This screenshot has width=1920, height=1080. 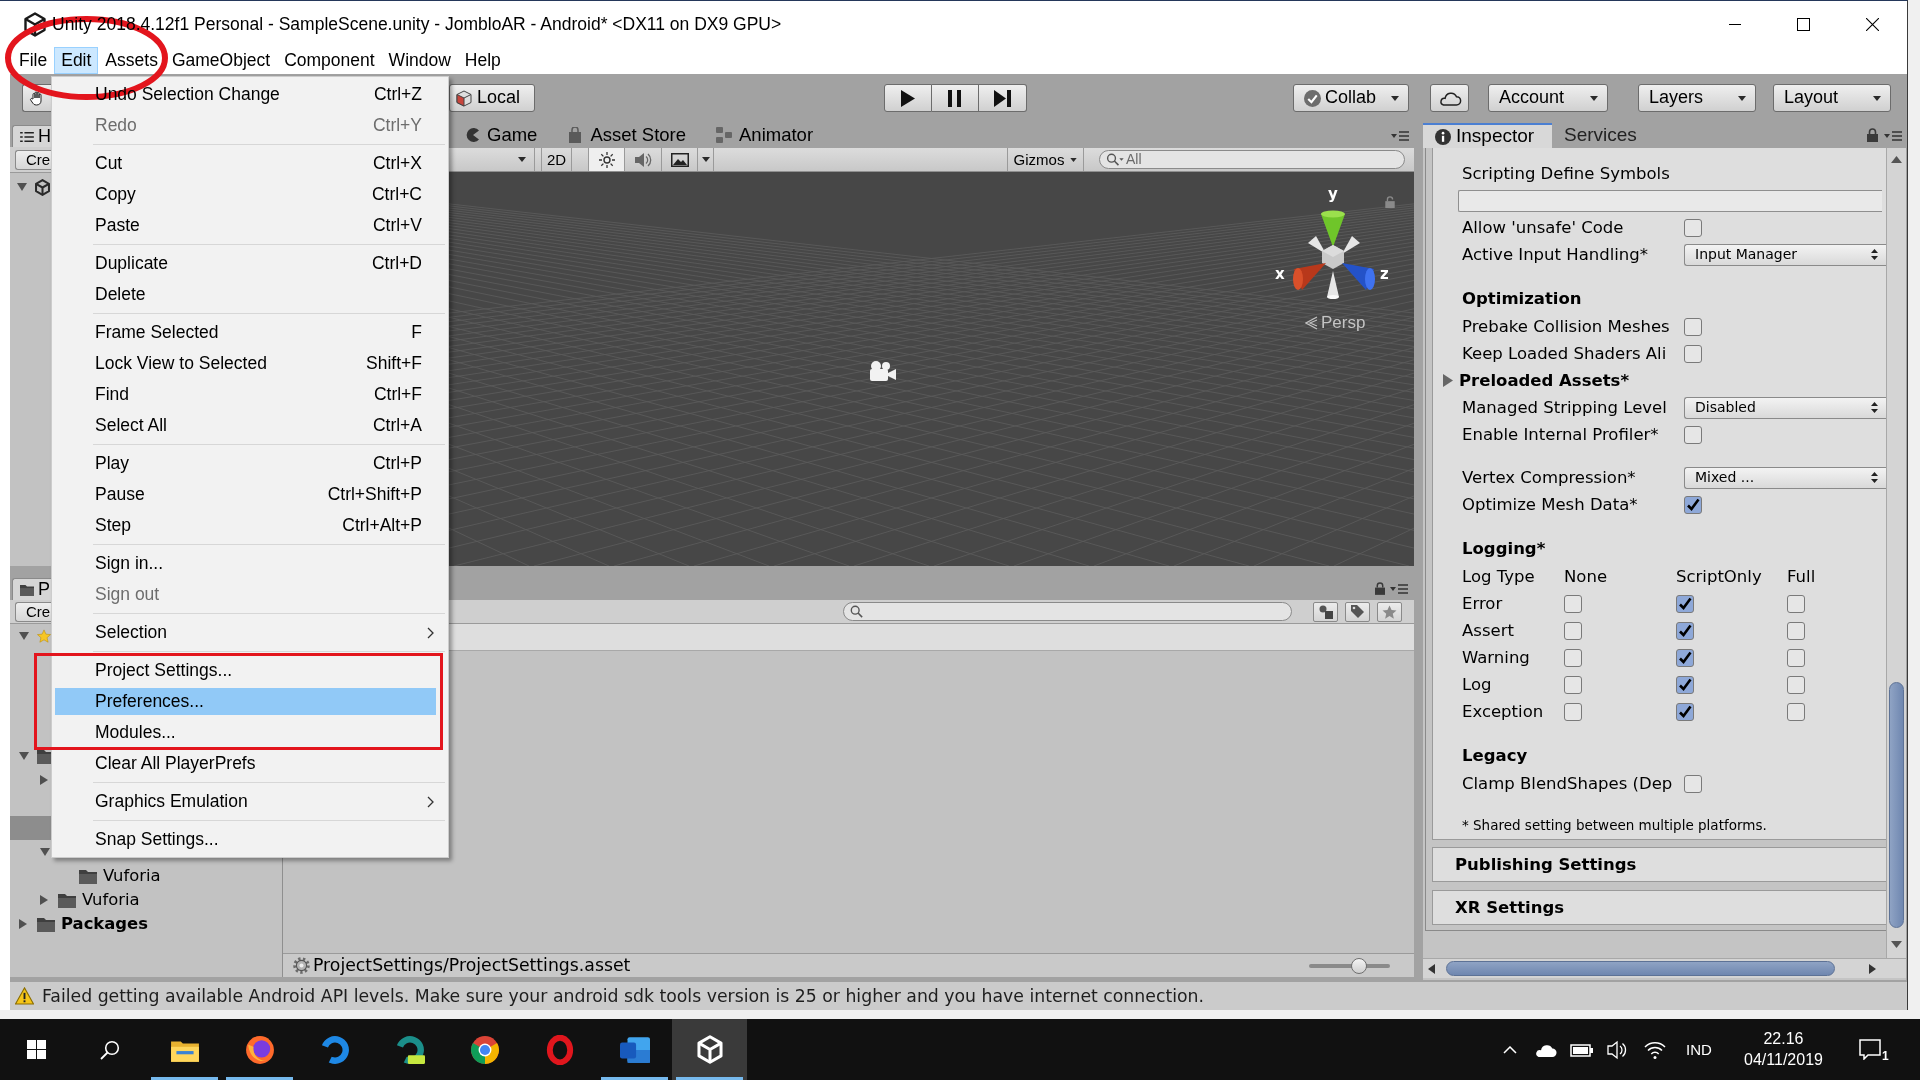 What do you see at coordinates (1785, 254) in the screenshot?
I see `dropdown: Input Manager` at bounding box center [1785, 254].